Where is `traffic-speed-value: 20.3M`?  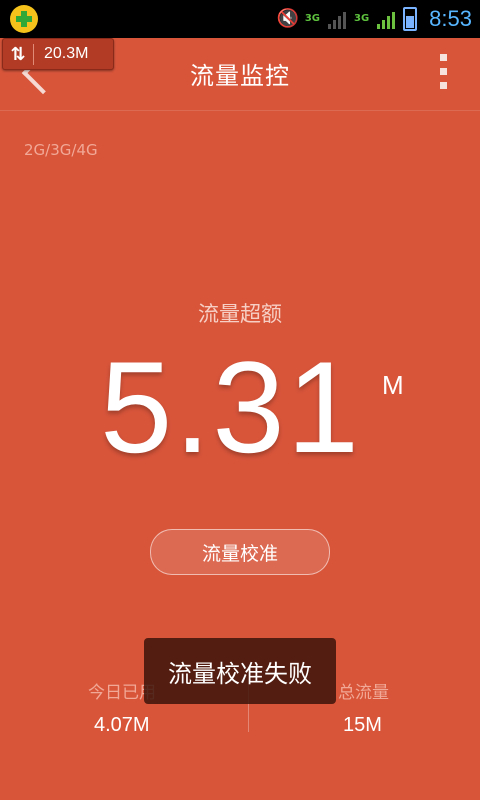
traffic-speed-value: 20.3M is located at coordinates (66, 53).